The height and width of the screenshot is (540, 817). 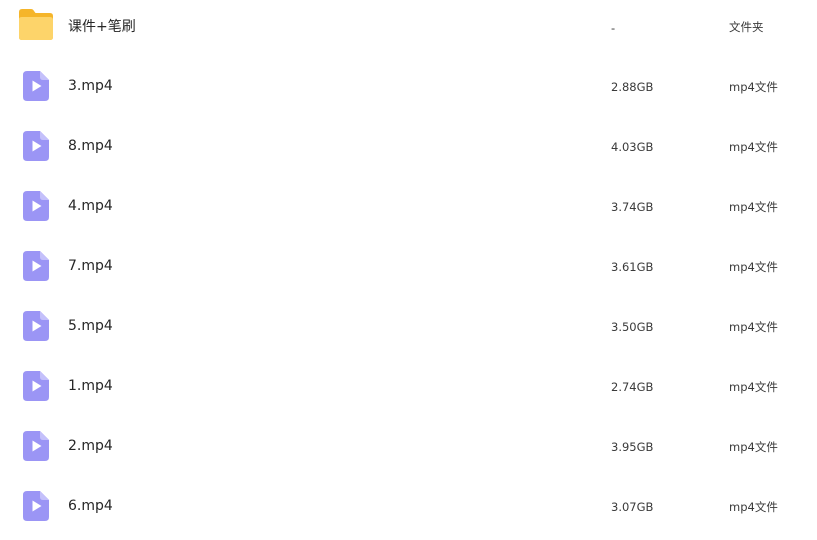 I want to click on file-name: 1.mp4, so click(x=90, y=386).